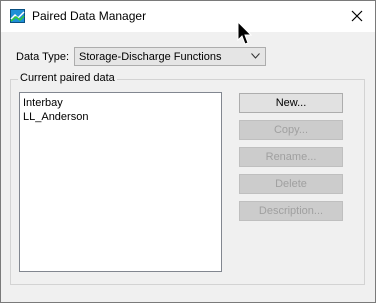 This screenshot has height=303, width=376. What do you see at coordinates (43, 103) in the screenshot?
I see `list-item: Interbay` at bounding box center [43, 103].